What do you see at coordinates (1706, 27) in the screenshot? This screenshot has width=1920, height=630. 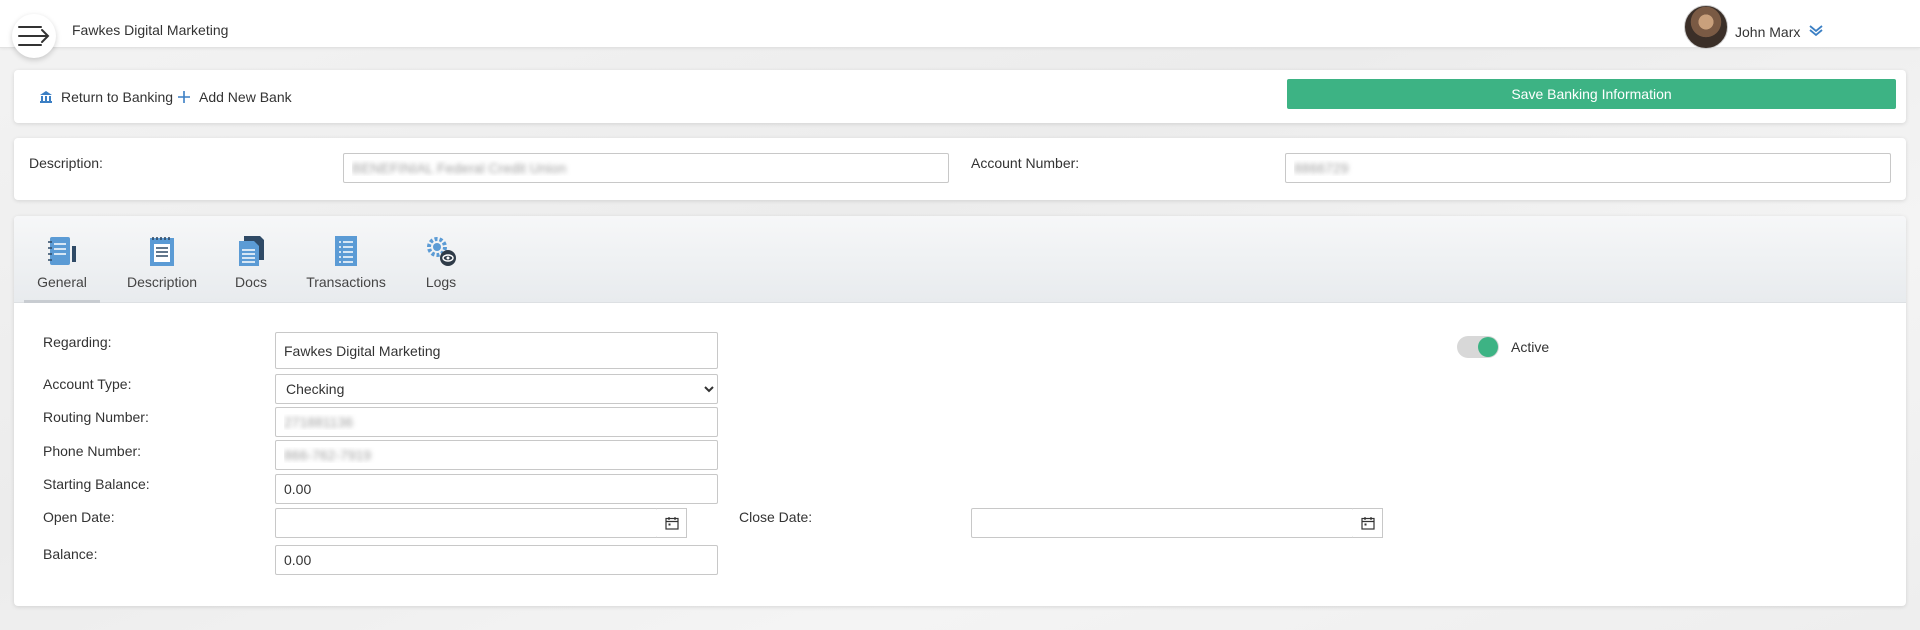 I see `avatar` at bounding box center [1706, 27].